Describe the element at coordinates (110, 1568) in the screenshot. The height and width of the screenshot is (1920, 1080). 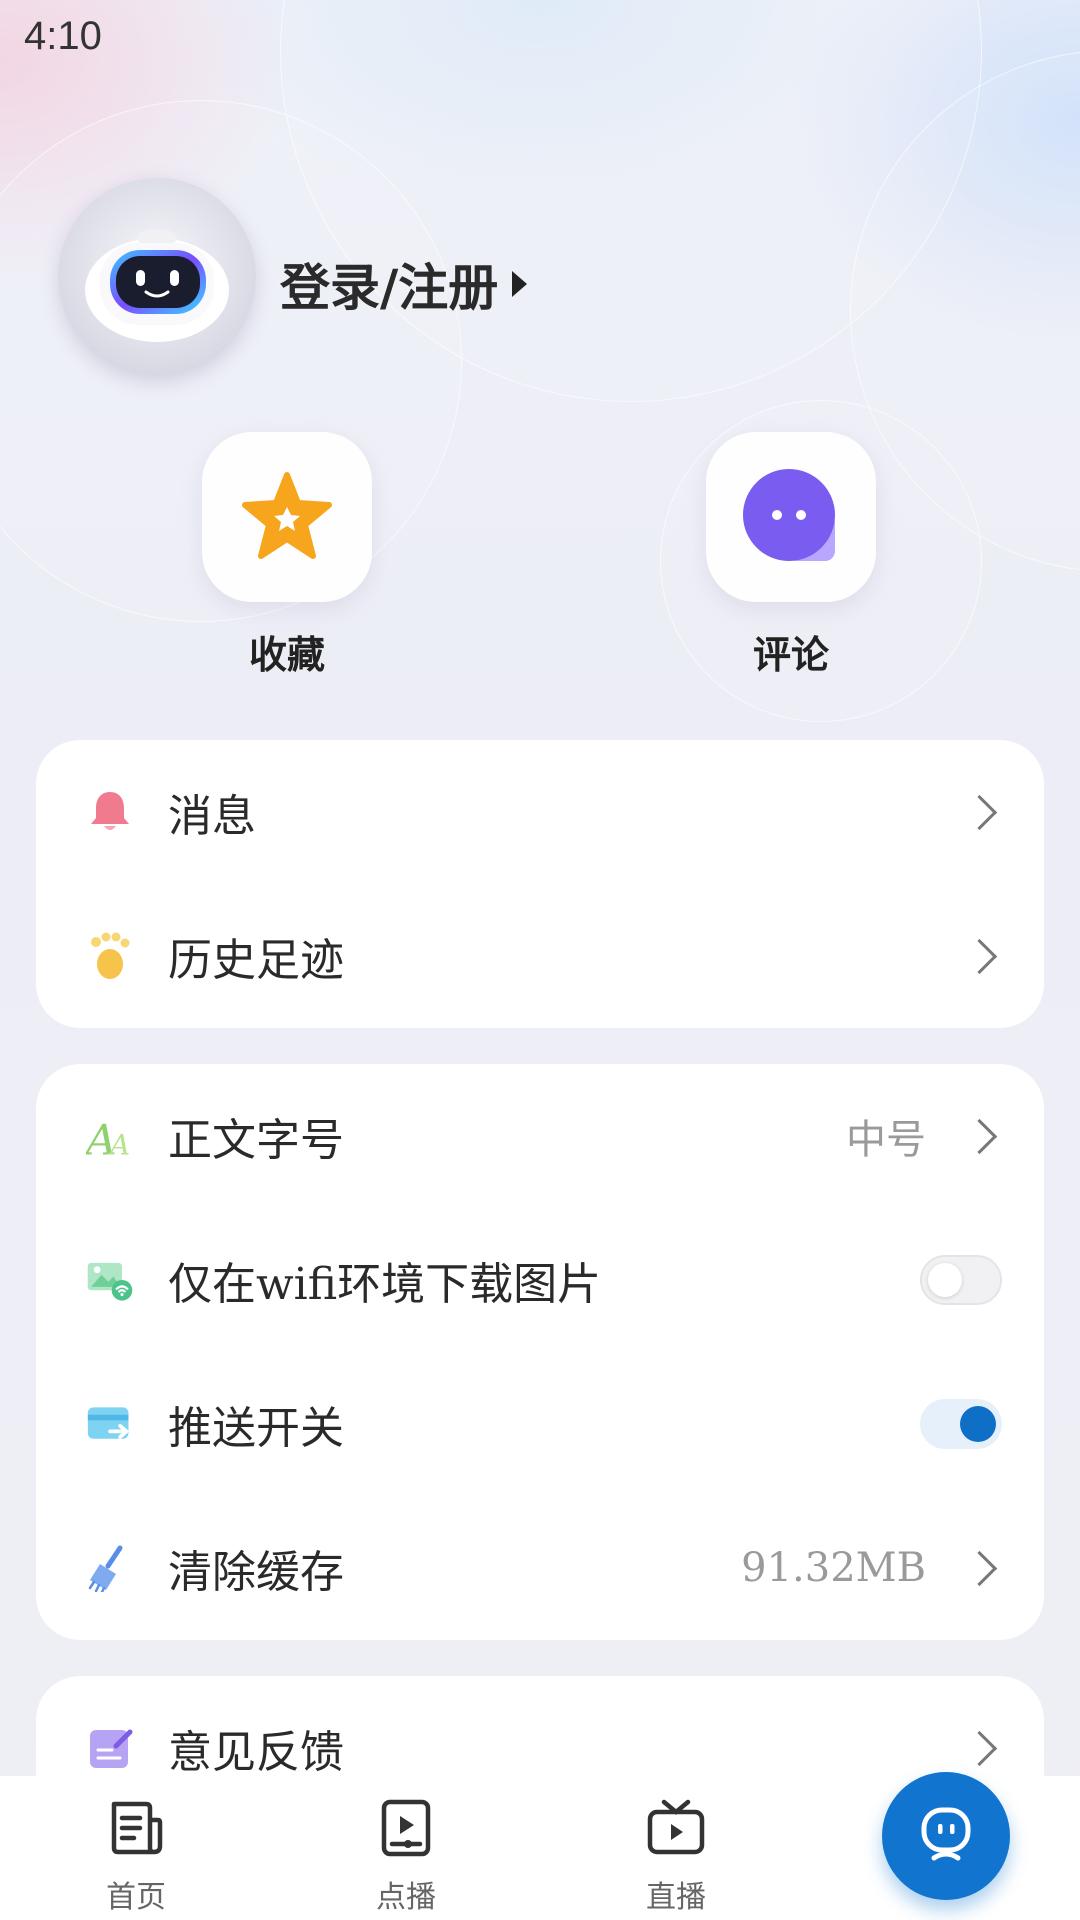
I see `broom-icon` at that location.